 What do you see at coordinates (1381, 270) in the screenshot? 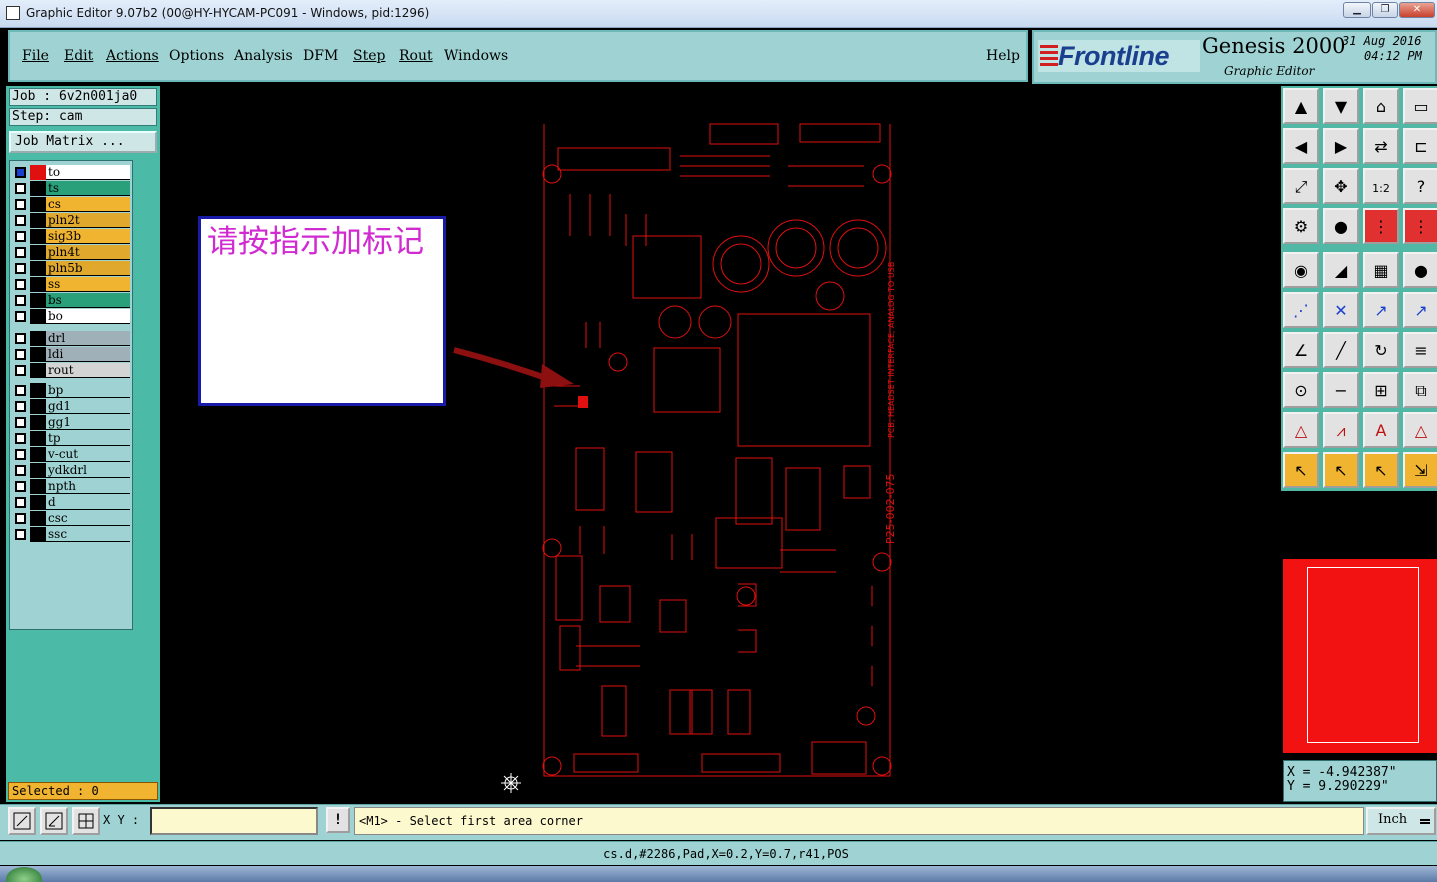
I see `measure-button: ▦` at bounding box center [1381, 270].